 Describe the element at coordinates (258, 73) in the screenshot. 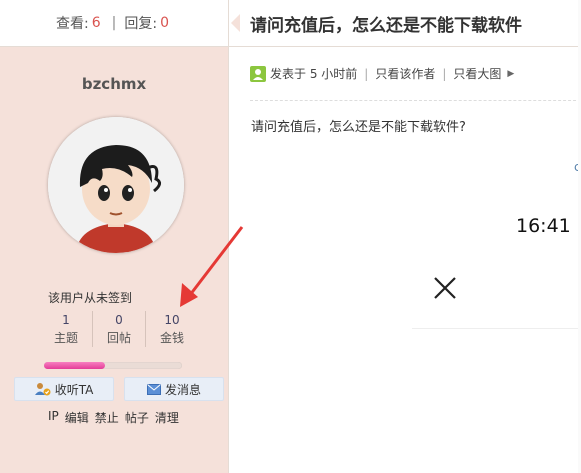

I see `online-user-icon` at that location.